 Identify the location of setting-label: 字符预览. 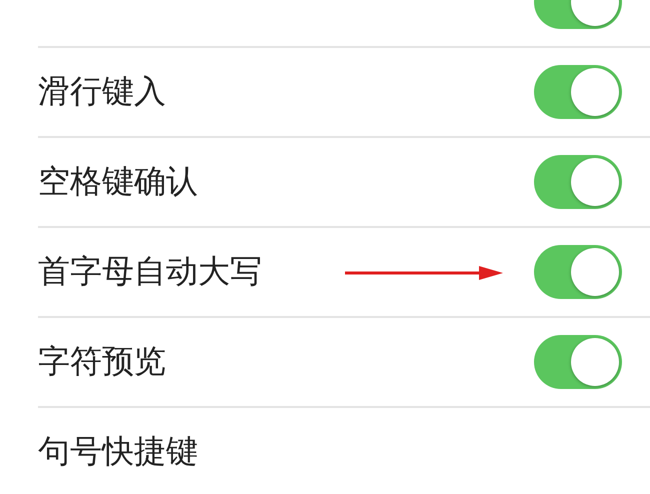
(102, 361).